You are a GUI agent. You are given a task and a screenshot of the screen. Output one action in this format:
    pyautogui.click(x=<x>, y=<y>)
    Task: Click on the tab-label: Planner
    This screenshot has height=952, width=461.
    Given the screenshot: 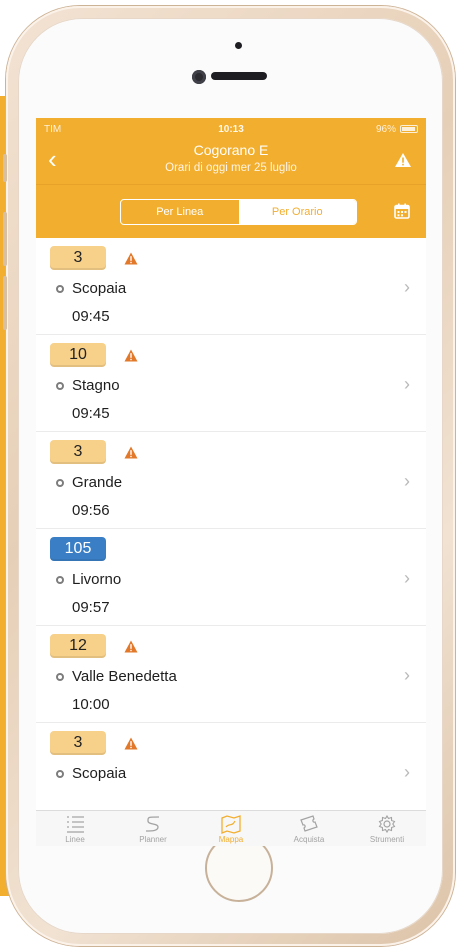 What is the action you would take?
    pyautogui.click(x=153, y=839)
    